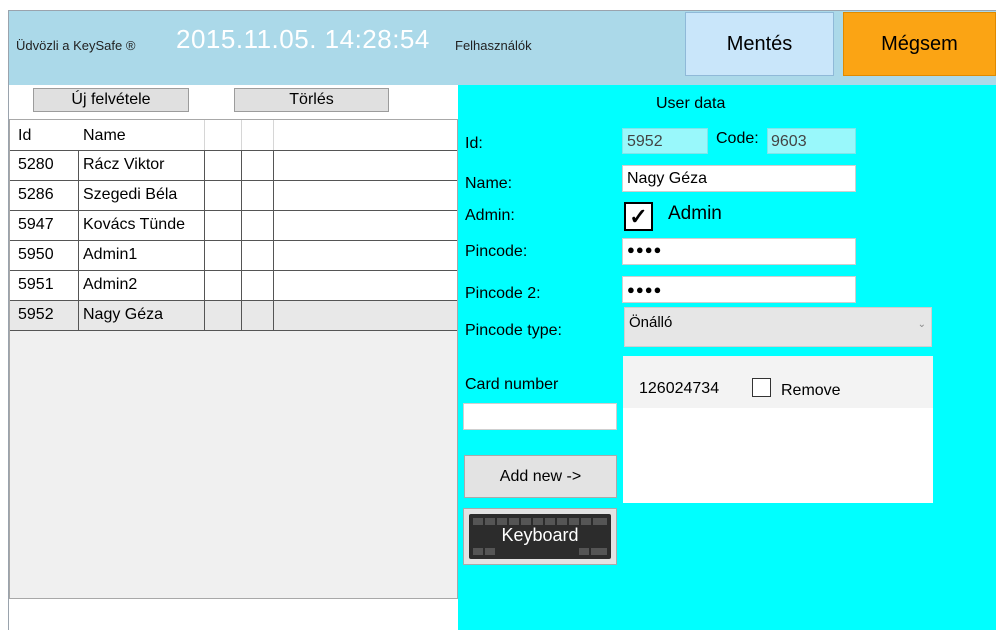 The width and height of the screenshot is (996, 630). Describe the element at coordinates (737, 138) in the screenshot. I see `code-label: Code:` at that location.